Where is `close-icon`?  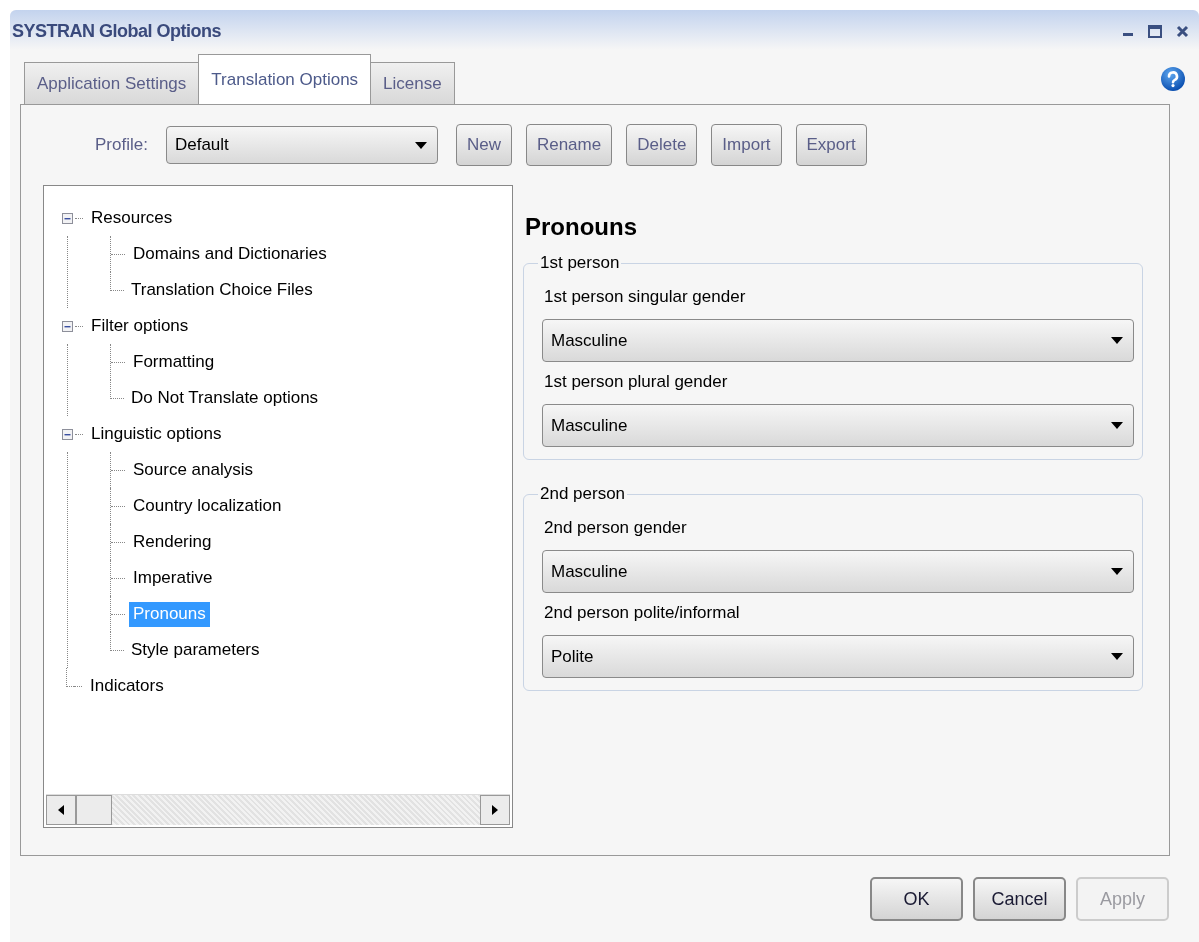
close-icon is located at coordinates (1182, 31).